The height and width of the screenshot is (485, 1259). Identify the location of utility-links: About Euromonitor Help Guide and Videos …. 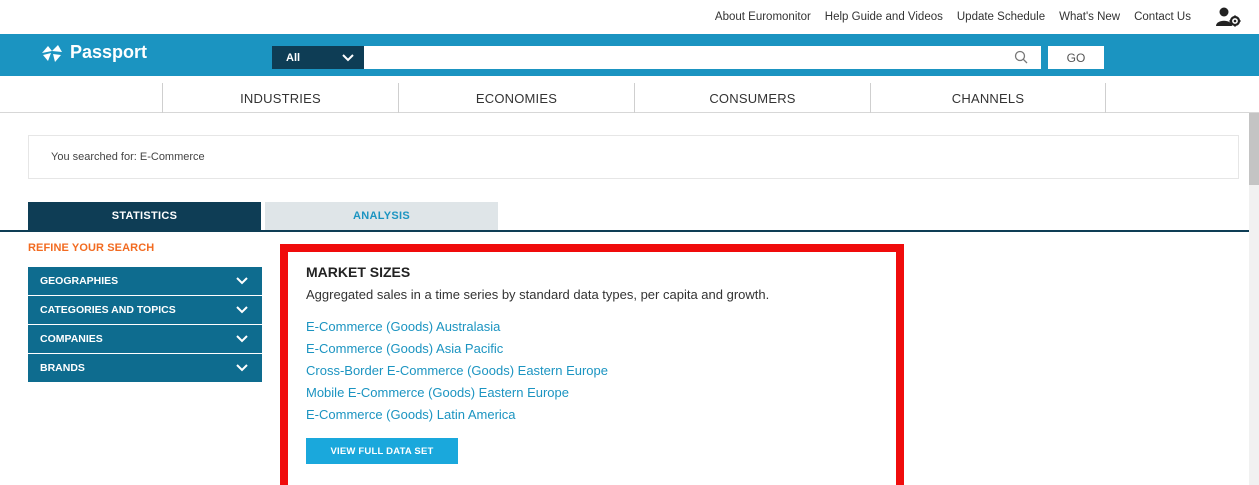
(953, 17).